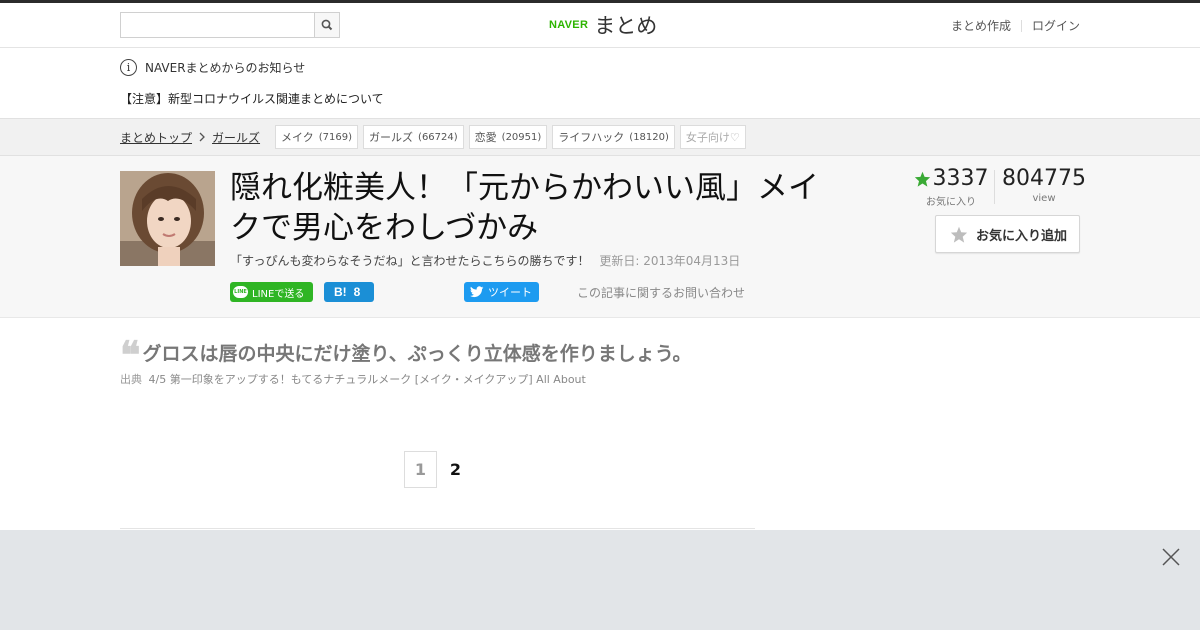 The image size is (1200, 630). What do you see at coordinates (128, 67) in the screenshot?
I see `info-icon: i` at bounding box center [128, 67].